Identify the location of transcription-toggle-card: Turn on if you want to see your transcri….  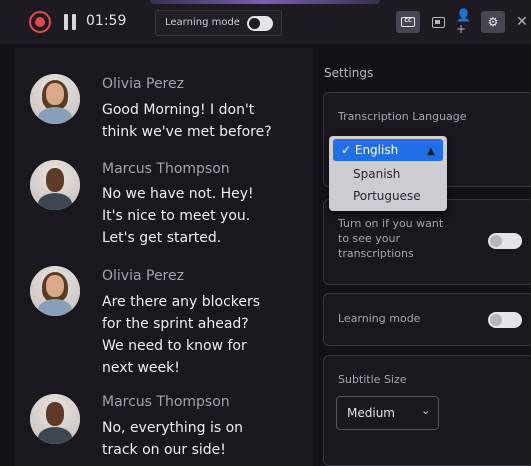
(427, 242).